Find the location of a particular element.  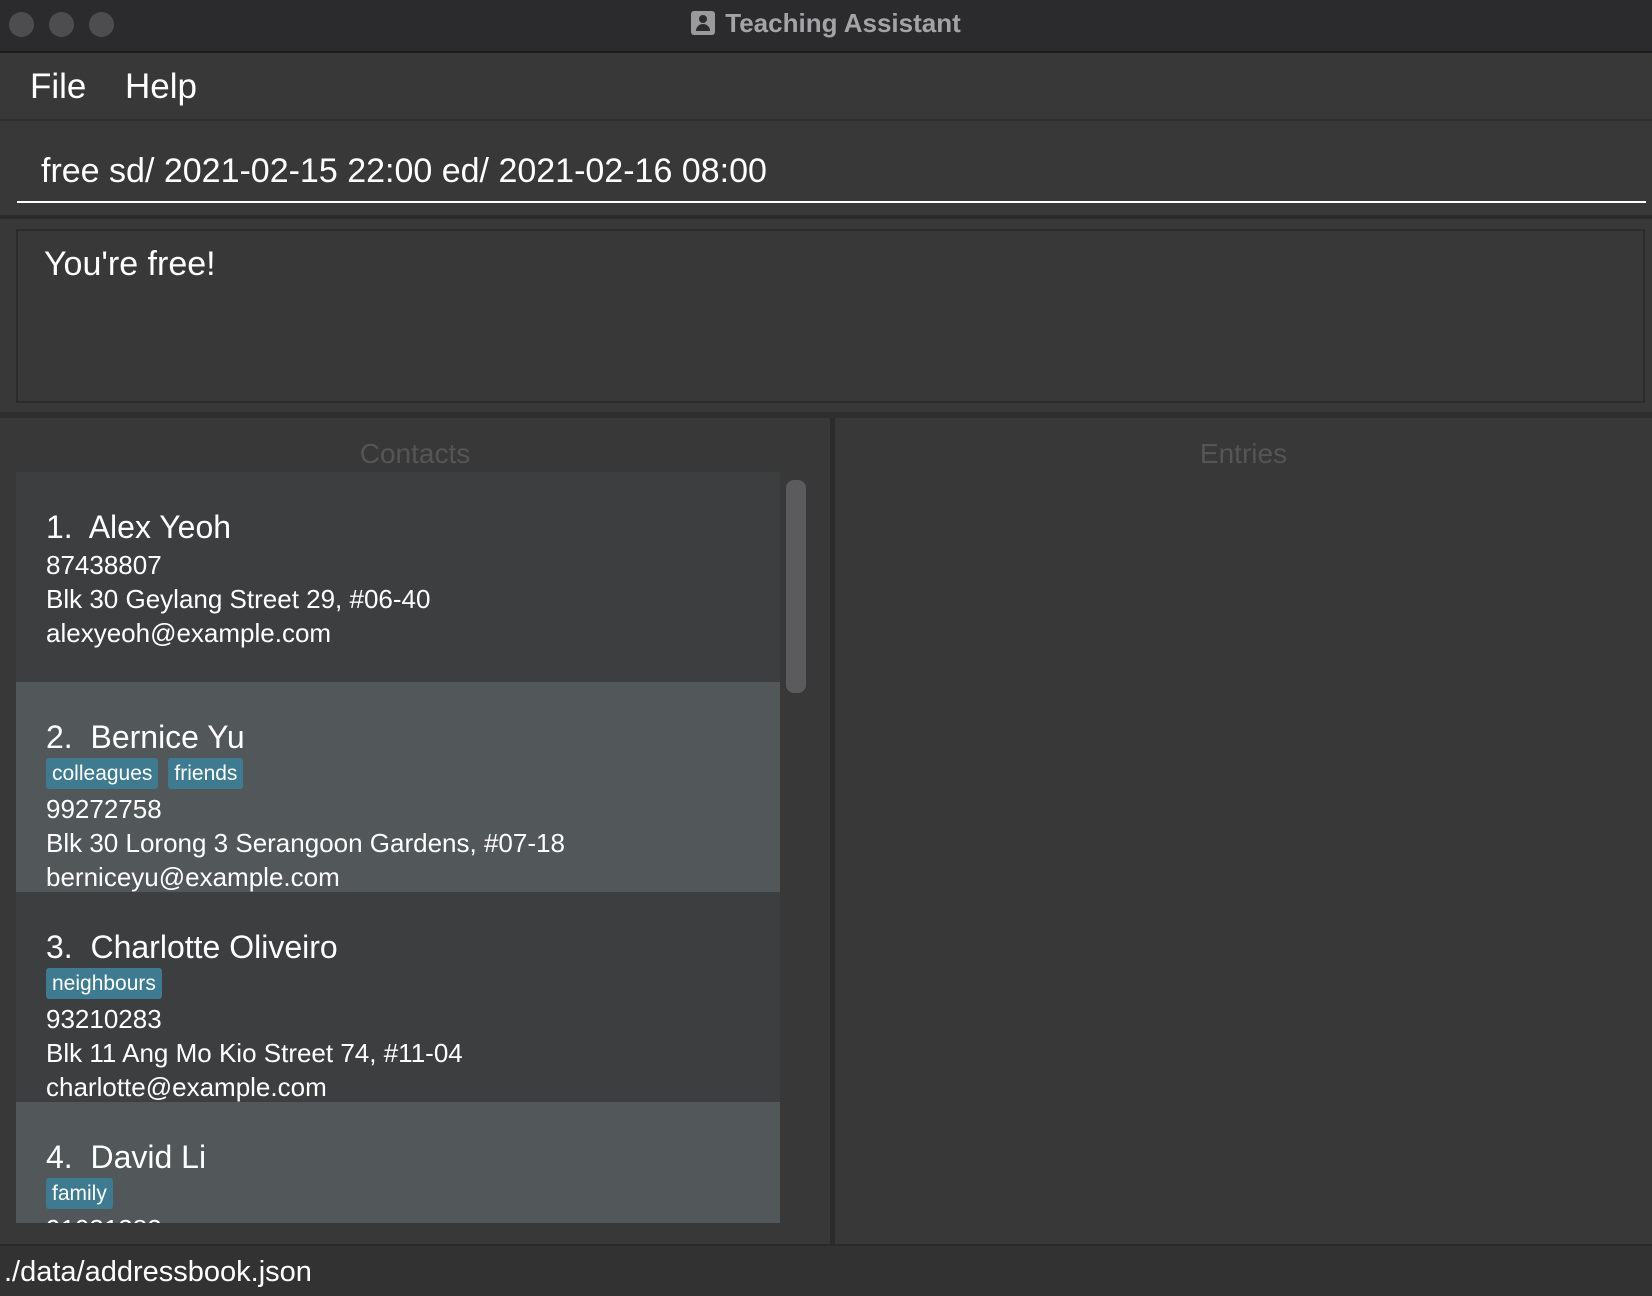

status-bar: ./data/addressbook.json is located at coordinates (826, 1270).